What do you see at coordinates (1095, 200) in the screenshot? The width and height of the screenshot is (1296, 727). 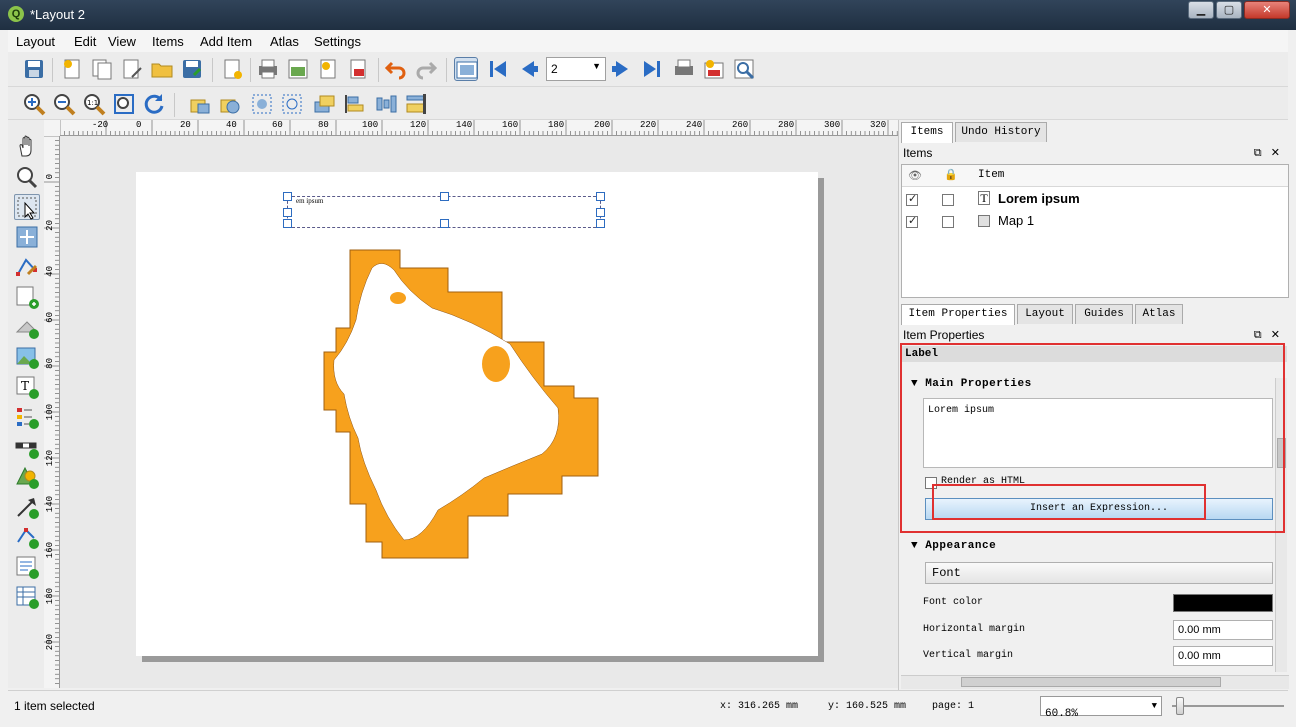 I see `list-item: T Lorem ipsum` at bounding box center [1095, 200].